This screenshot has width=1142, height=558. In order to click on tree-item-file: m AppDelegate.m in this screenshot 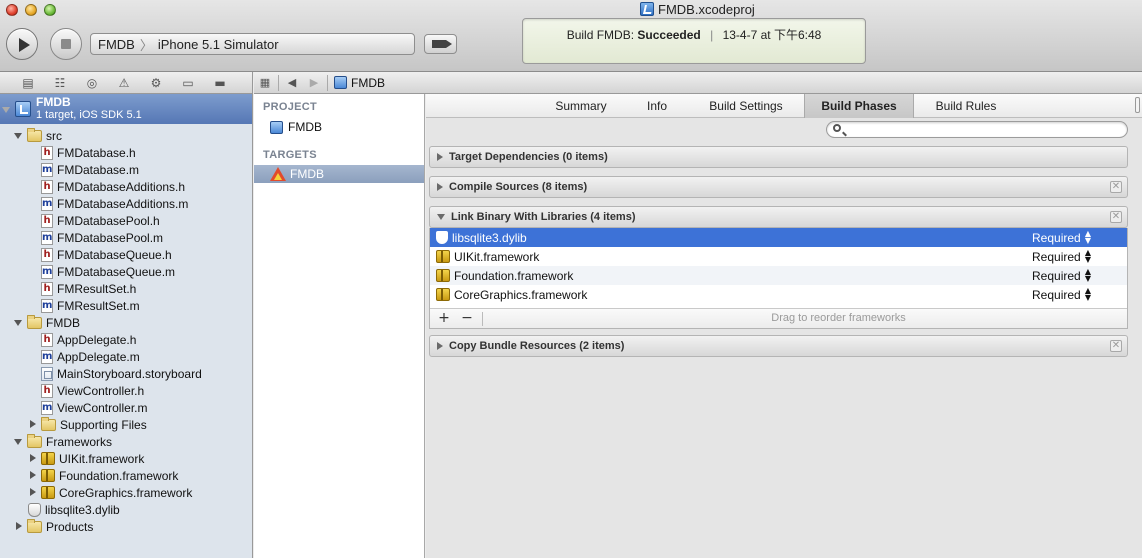, I will do `click(126, 356)`.